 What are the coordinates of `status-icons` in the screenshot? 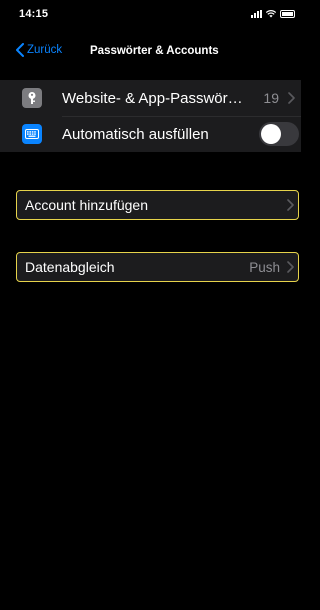 It's located at (273, 14).